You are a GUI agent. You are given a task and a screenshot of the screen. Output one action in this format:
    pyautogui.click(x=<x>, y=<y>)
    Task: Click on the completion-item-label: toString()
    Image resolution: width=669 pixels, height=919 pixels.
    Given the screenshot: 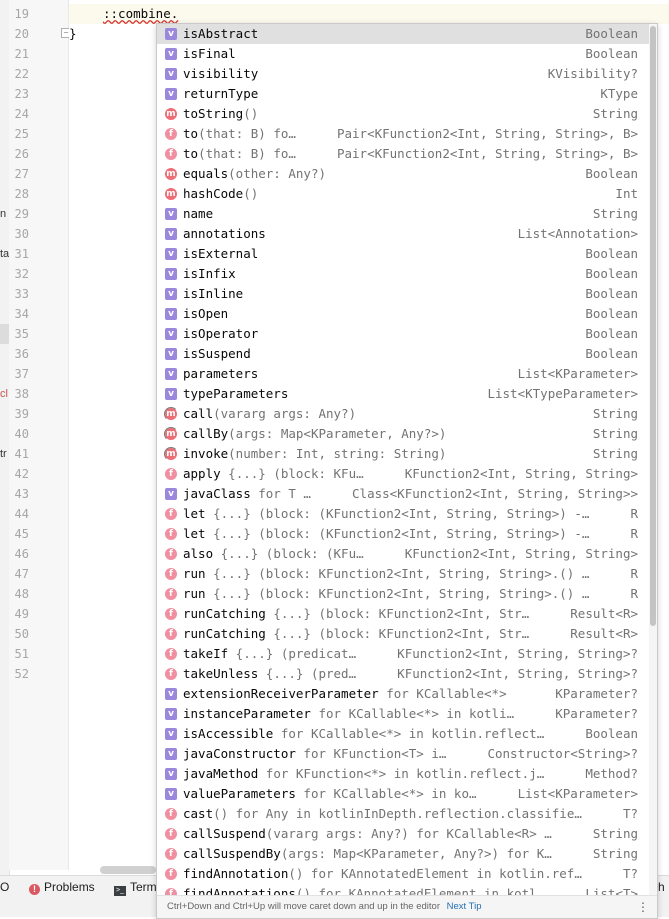 What is the action you would take?
    pyautogui.click(x=220, y=114)
    